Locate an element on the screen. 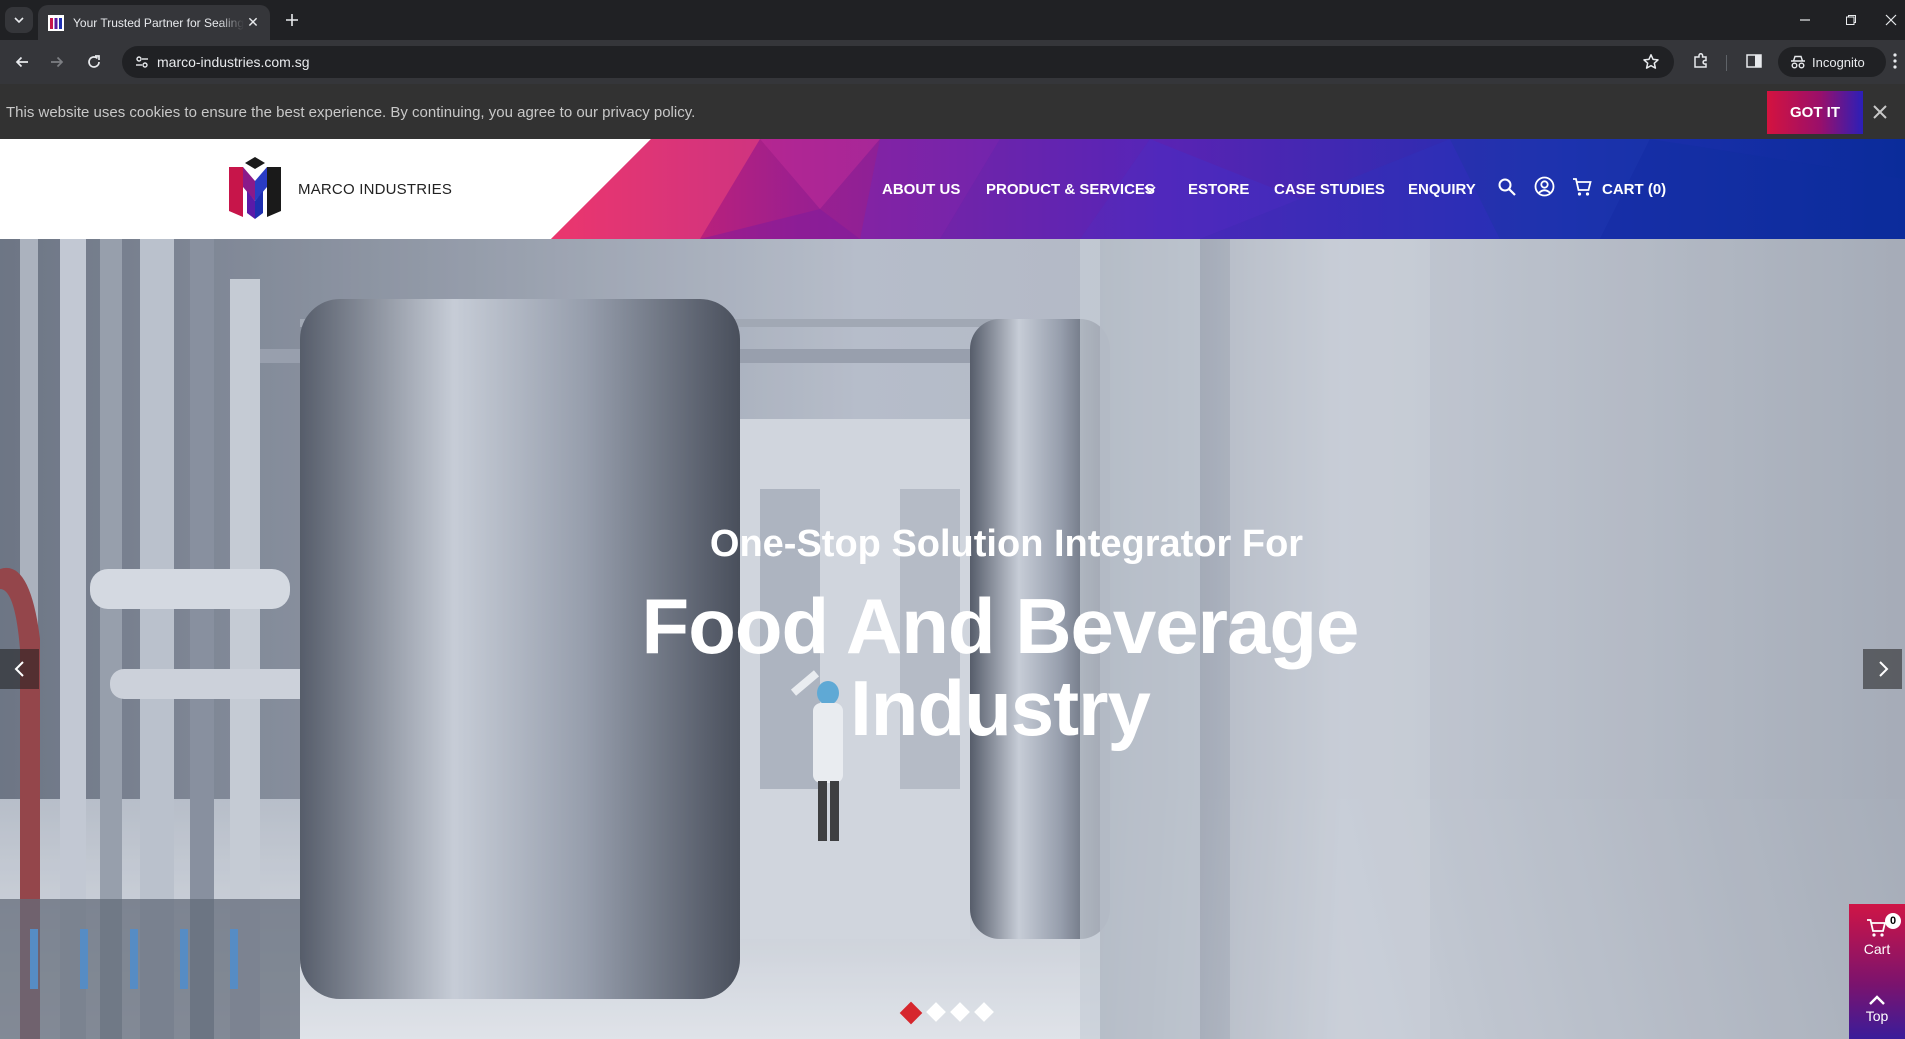 The image size is (1905, 1039). minimize-icon is located at coordinates (1805, 20).